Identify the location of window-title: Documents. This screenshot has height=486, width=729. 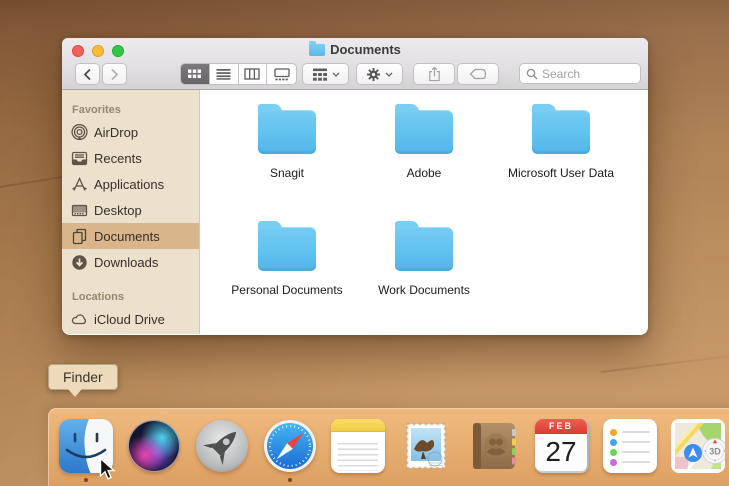
(365, 49).